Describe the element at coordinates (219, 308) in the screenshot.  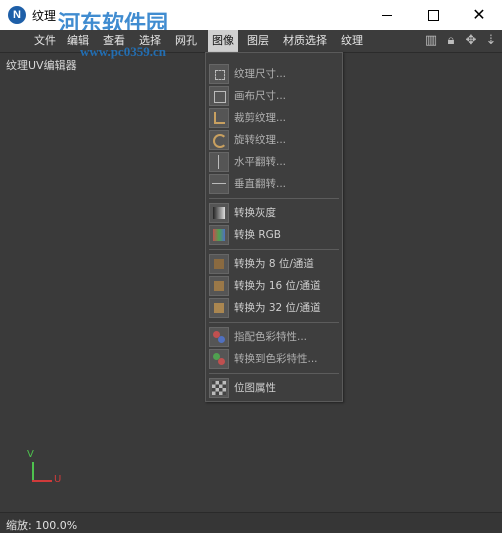
I see `bit-depth-32-icon` at that location.